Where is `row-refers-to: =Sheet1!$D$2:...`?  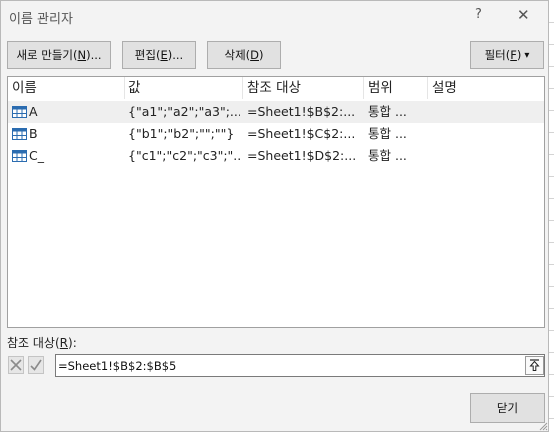 row-refers-to: =Sheet1!$D$2:... is located at coordinates (302, 155).